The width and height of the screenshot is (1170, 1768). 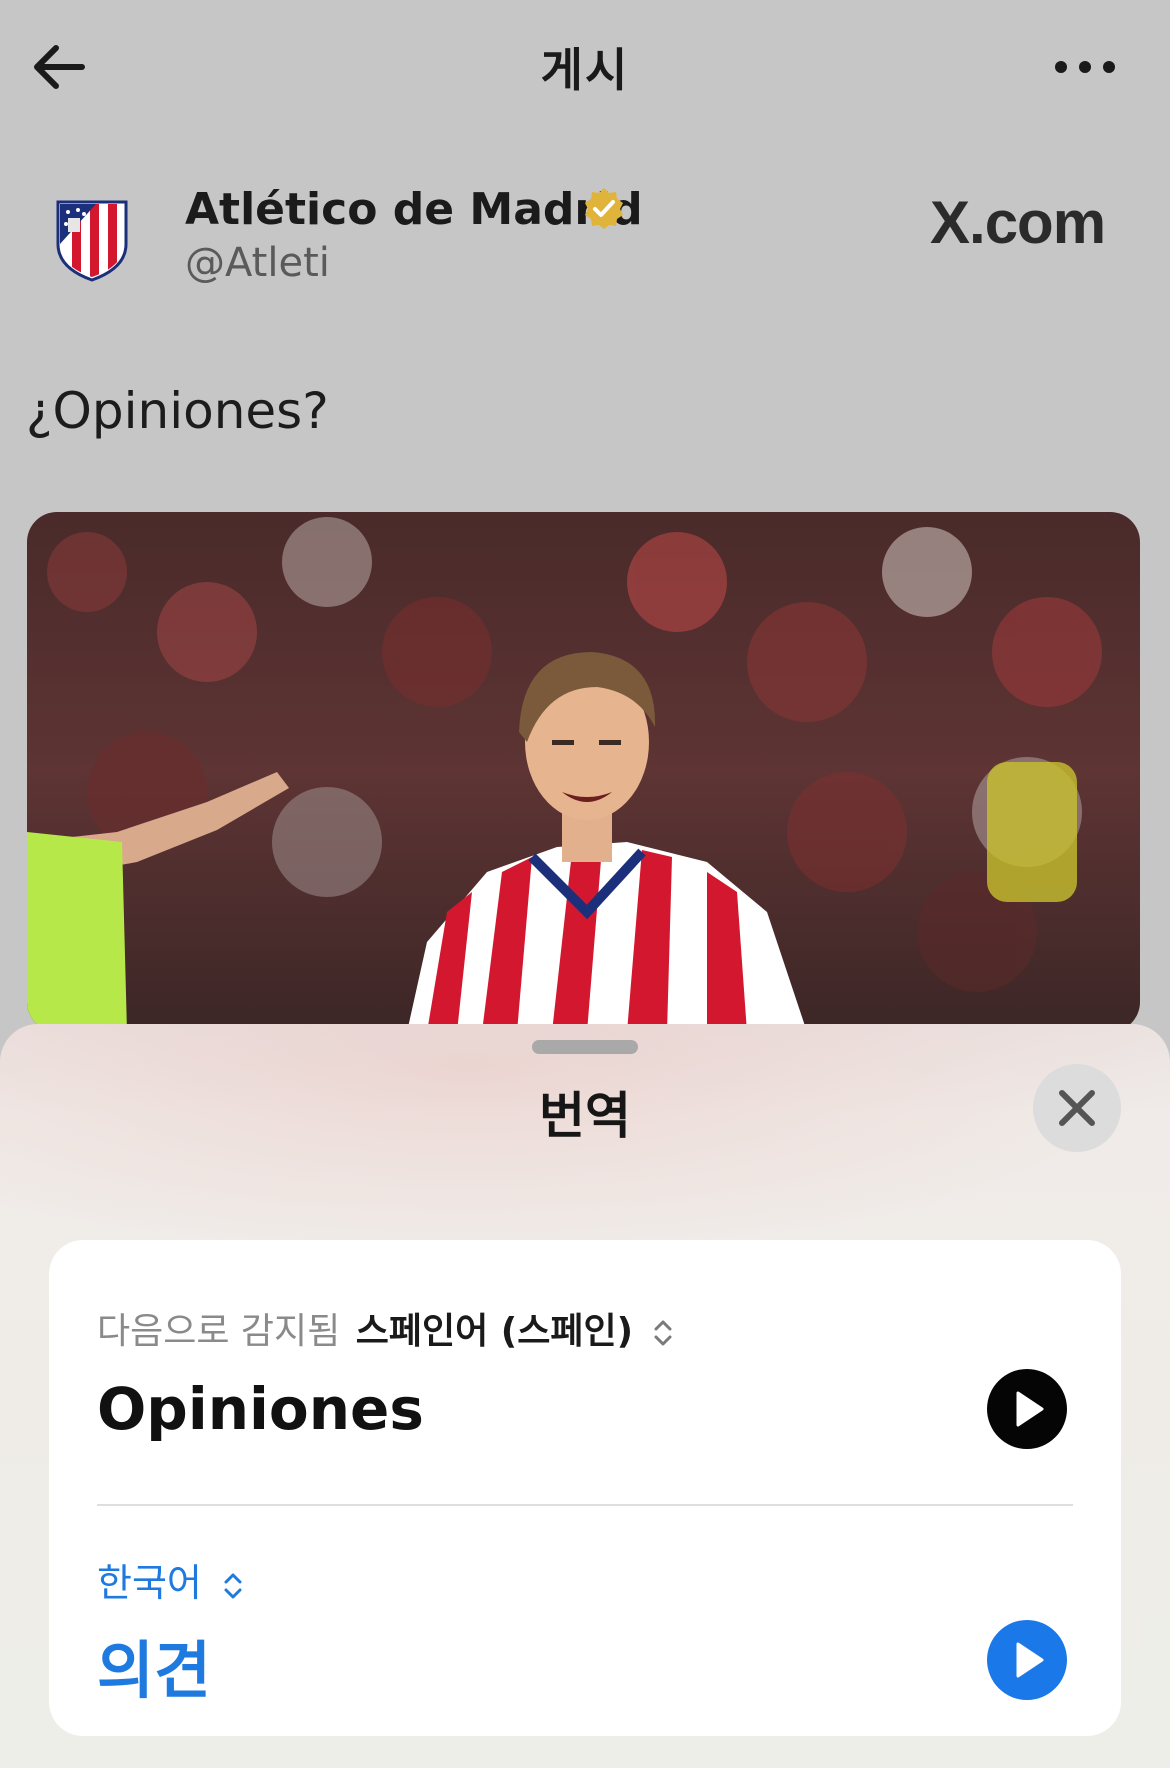 I want to click on close-button, so click(x=1077, y=1108).